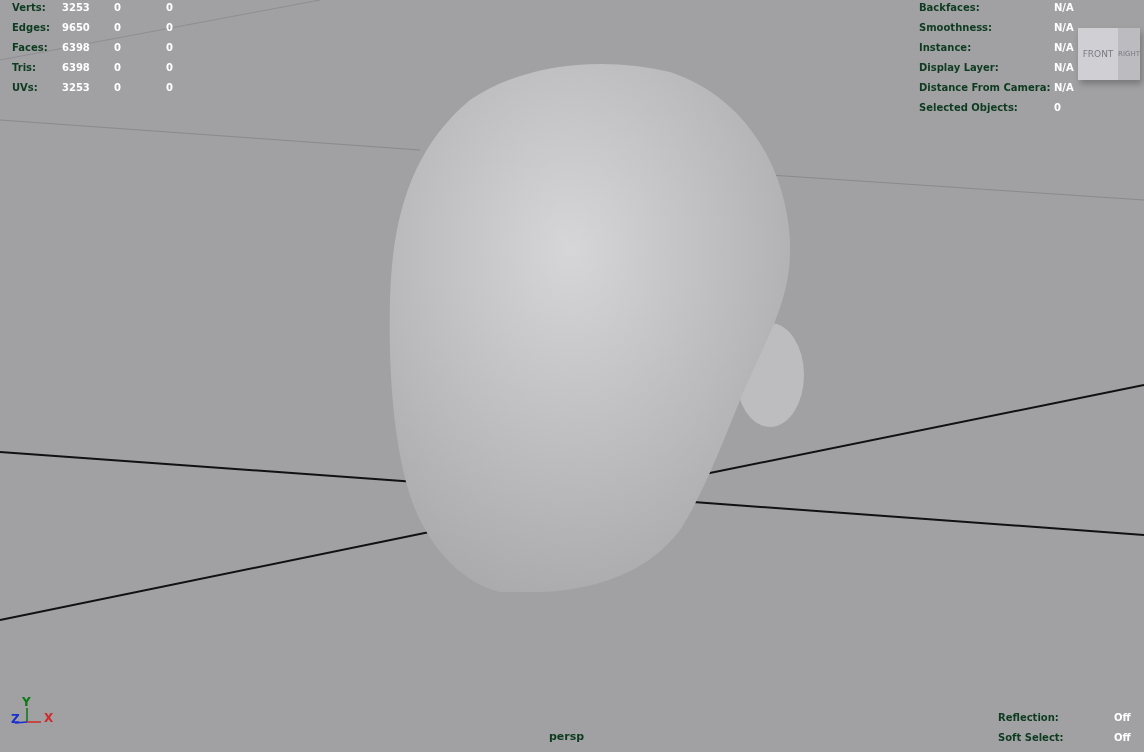 The width and height of the screenshot is (1144, 752). I want to click on setting-label: Soft Select:, so click(1031, 737).